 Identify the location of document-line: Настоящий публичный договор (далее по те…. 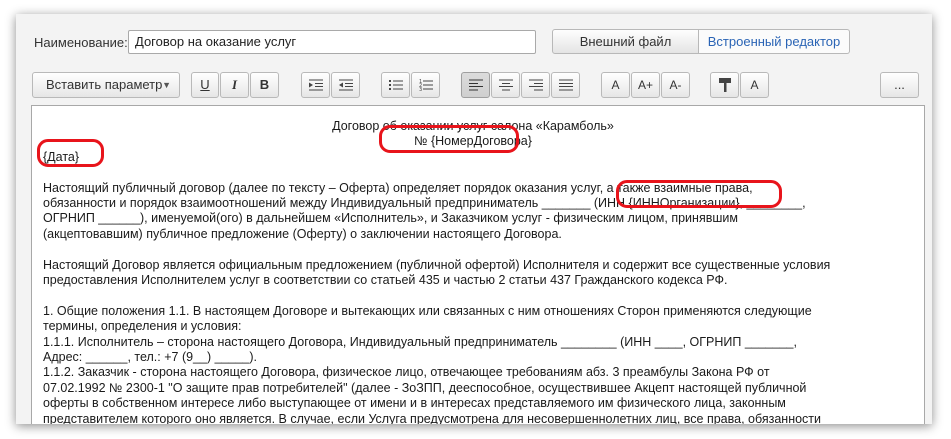
(398, 187).